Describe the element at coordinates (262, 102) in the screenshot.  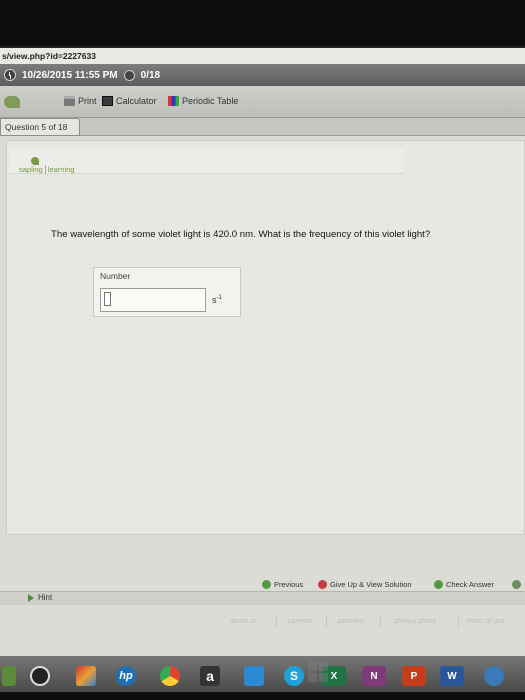
I see `tool-bar: Print Calculator Periodic Table` at that location.